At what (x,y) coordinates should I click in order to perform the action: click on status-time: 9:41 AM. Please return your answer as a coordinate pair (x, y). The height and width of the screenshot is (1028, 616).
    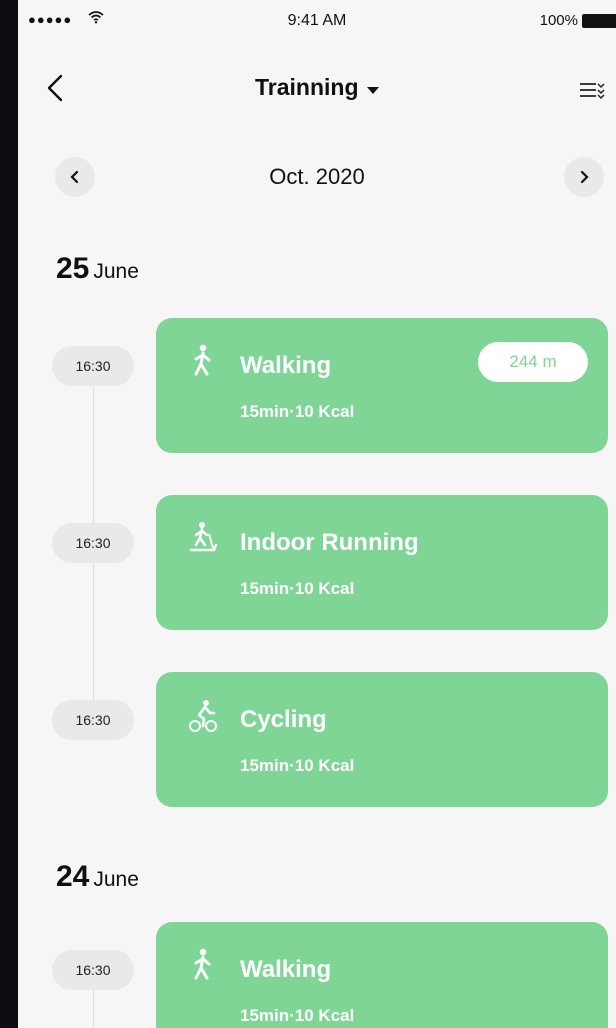
    Looking at the image, I should click on (317, 20).